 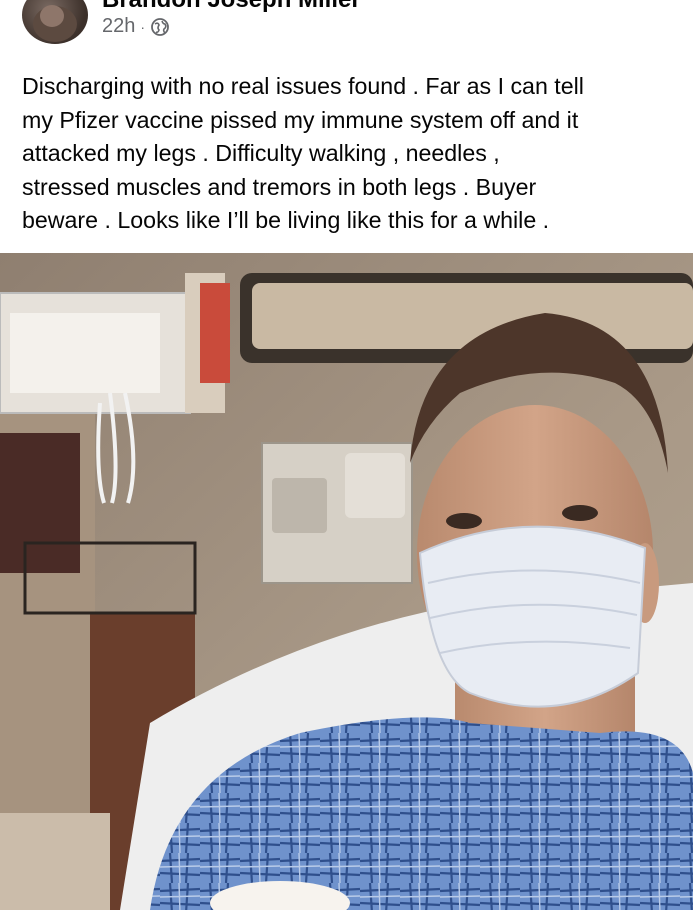 What do you see at coordinates (118, 26) in the screenshot?
I see `post-timestamp: 22h` at bounding box center [118, 26].